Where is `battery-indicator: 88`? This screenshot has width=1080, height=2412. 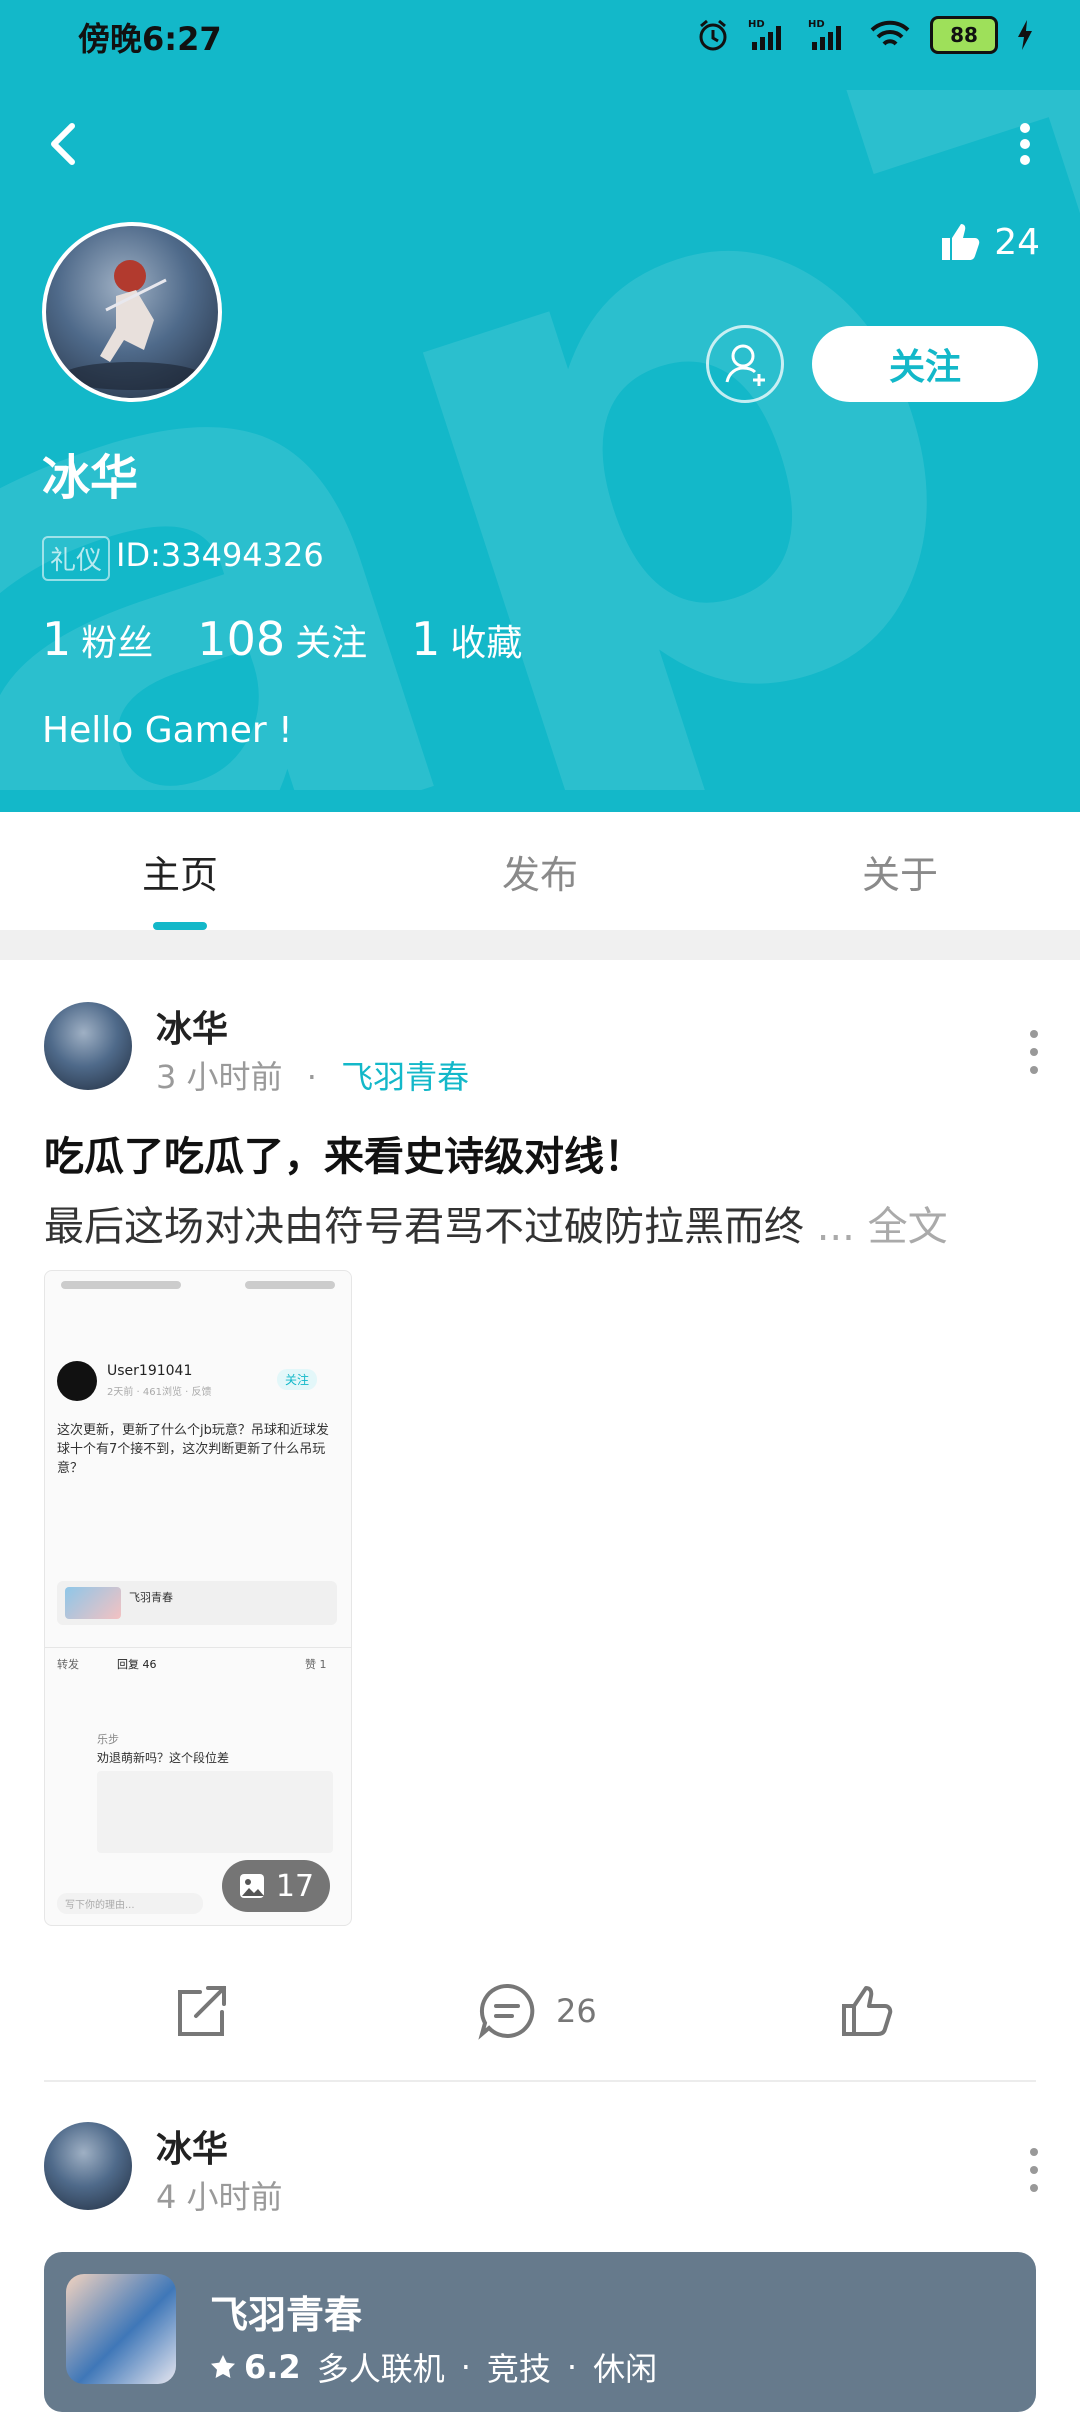 battery-indicator: 88 is located at coordinates (964, 35).